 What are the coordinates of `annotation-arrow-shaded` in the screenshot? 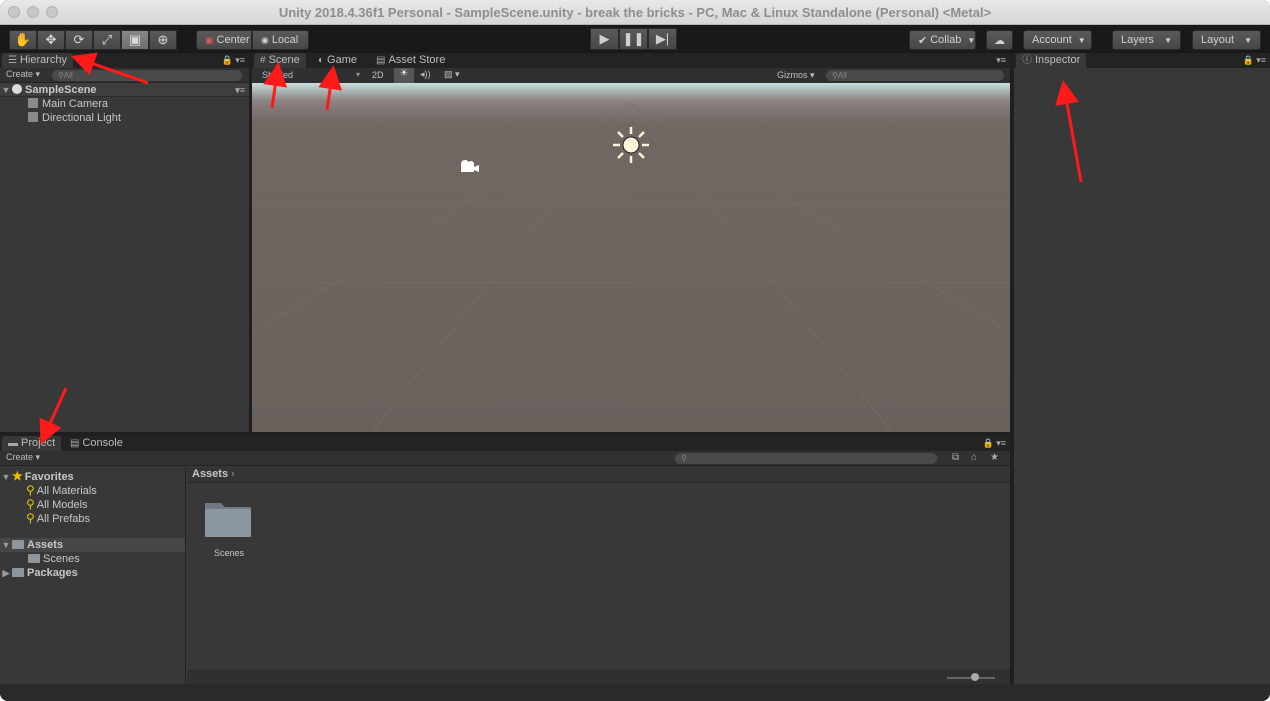 It's located at (275, 85).